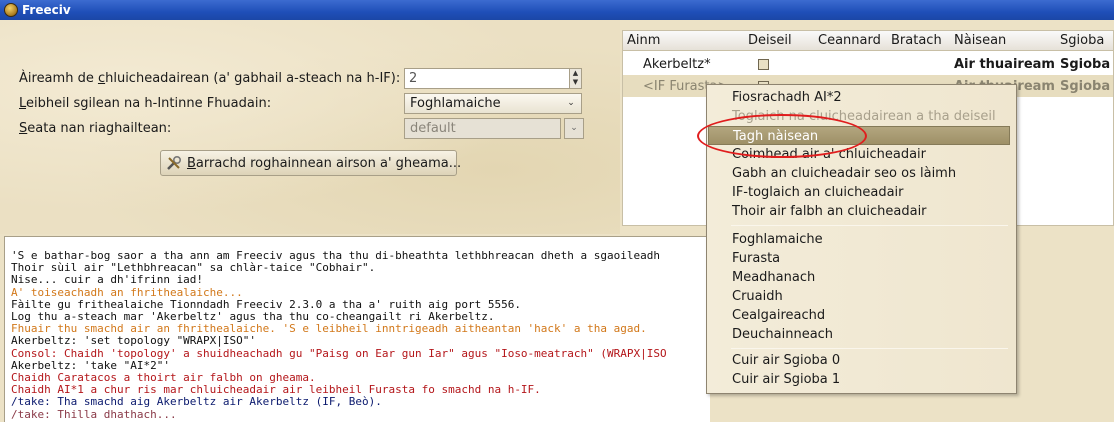 Image resolution: width=1114 pixels, height=422 pixels. Describe the element at coordinates (46, 10) in the screenshot. I see `window-title: Freeciv` at that location.